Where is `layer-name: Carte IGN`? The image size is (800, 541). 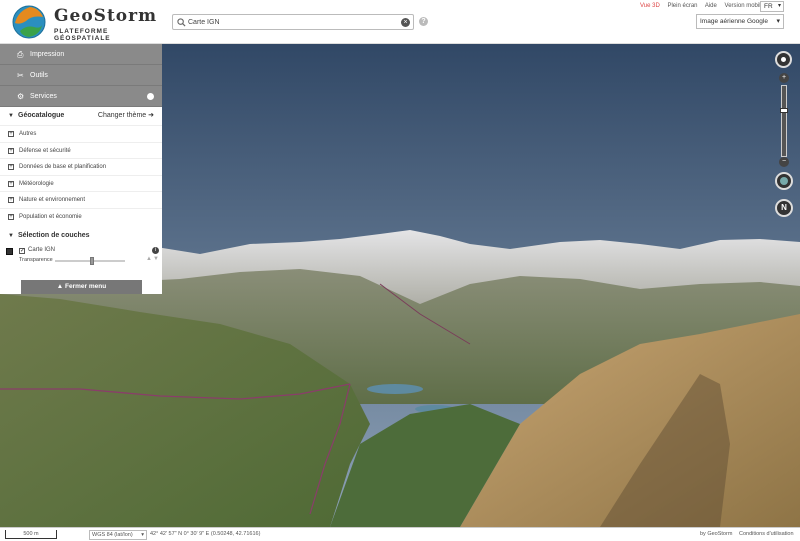 layer-name: Carte IGN is located at coordinates (42, 250).